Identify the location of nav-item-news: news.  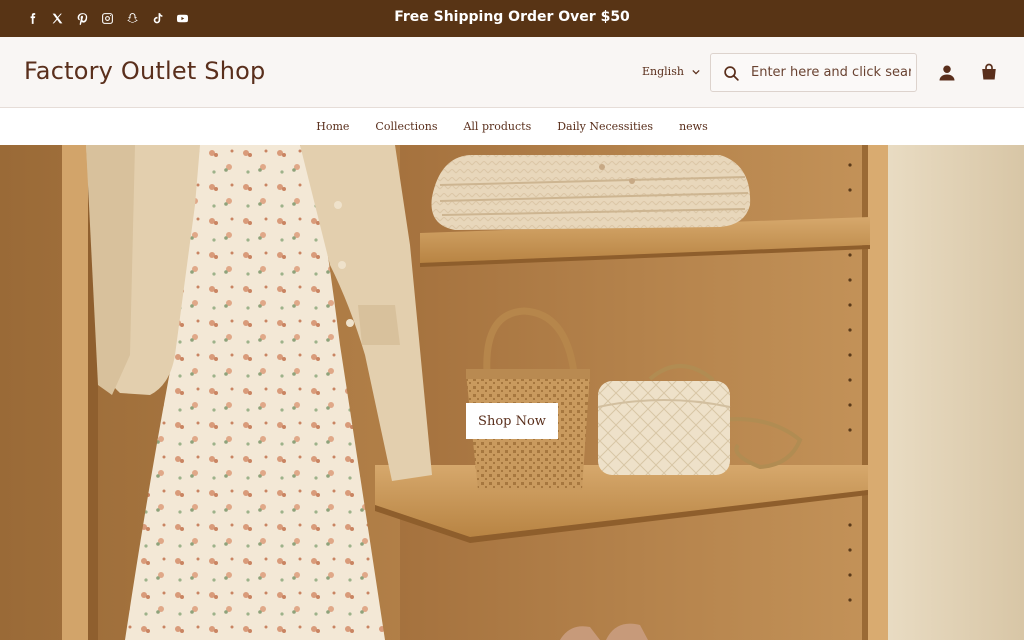
(693, 126).